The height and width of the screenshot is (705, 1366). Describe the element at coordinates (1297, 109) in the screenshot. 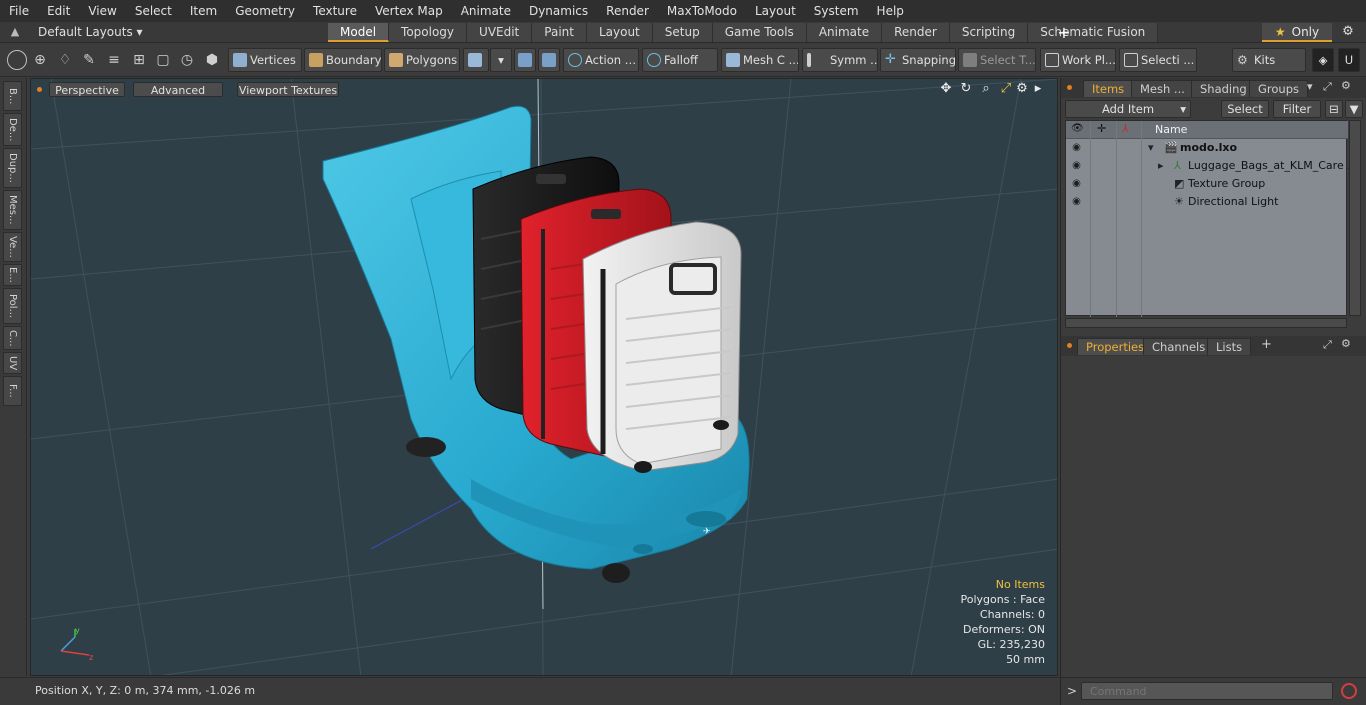

I see `filter-button: Filter` at that location.